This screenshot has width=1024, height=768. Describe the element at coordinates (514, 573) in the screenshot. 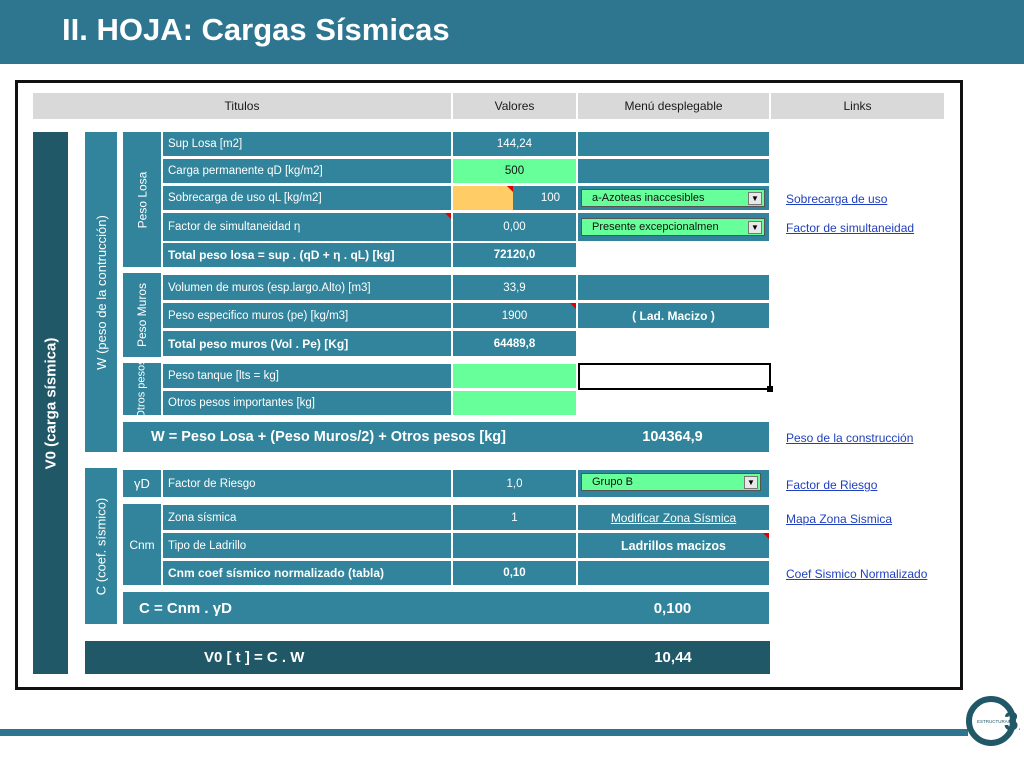

I see `cnm-coef-value: 0,10` at that location.